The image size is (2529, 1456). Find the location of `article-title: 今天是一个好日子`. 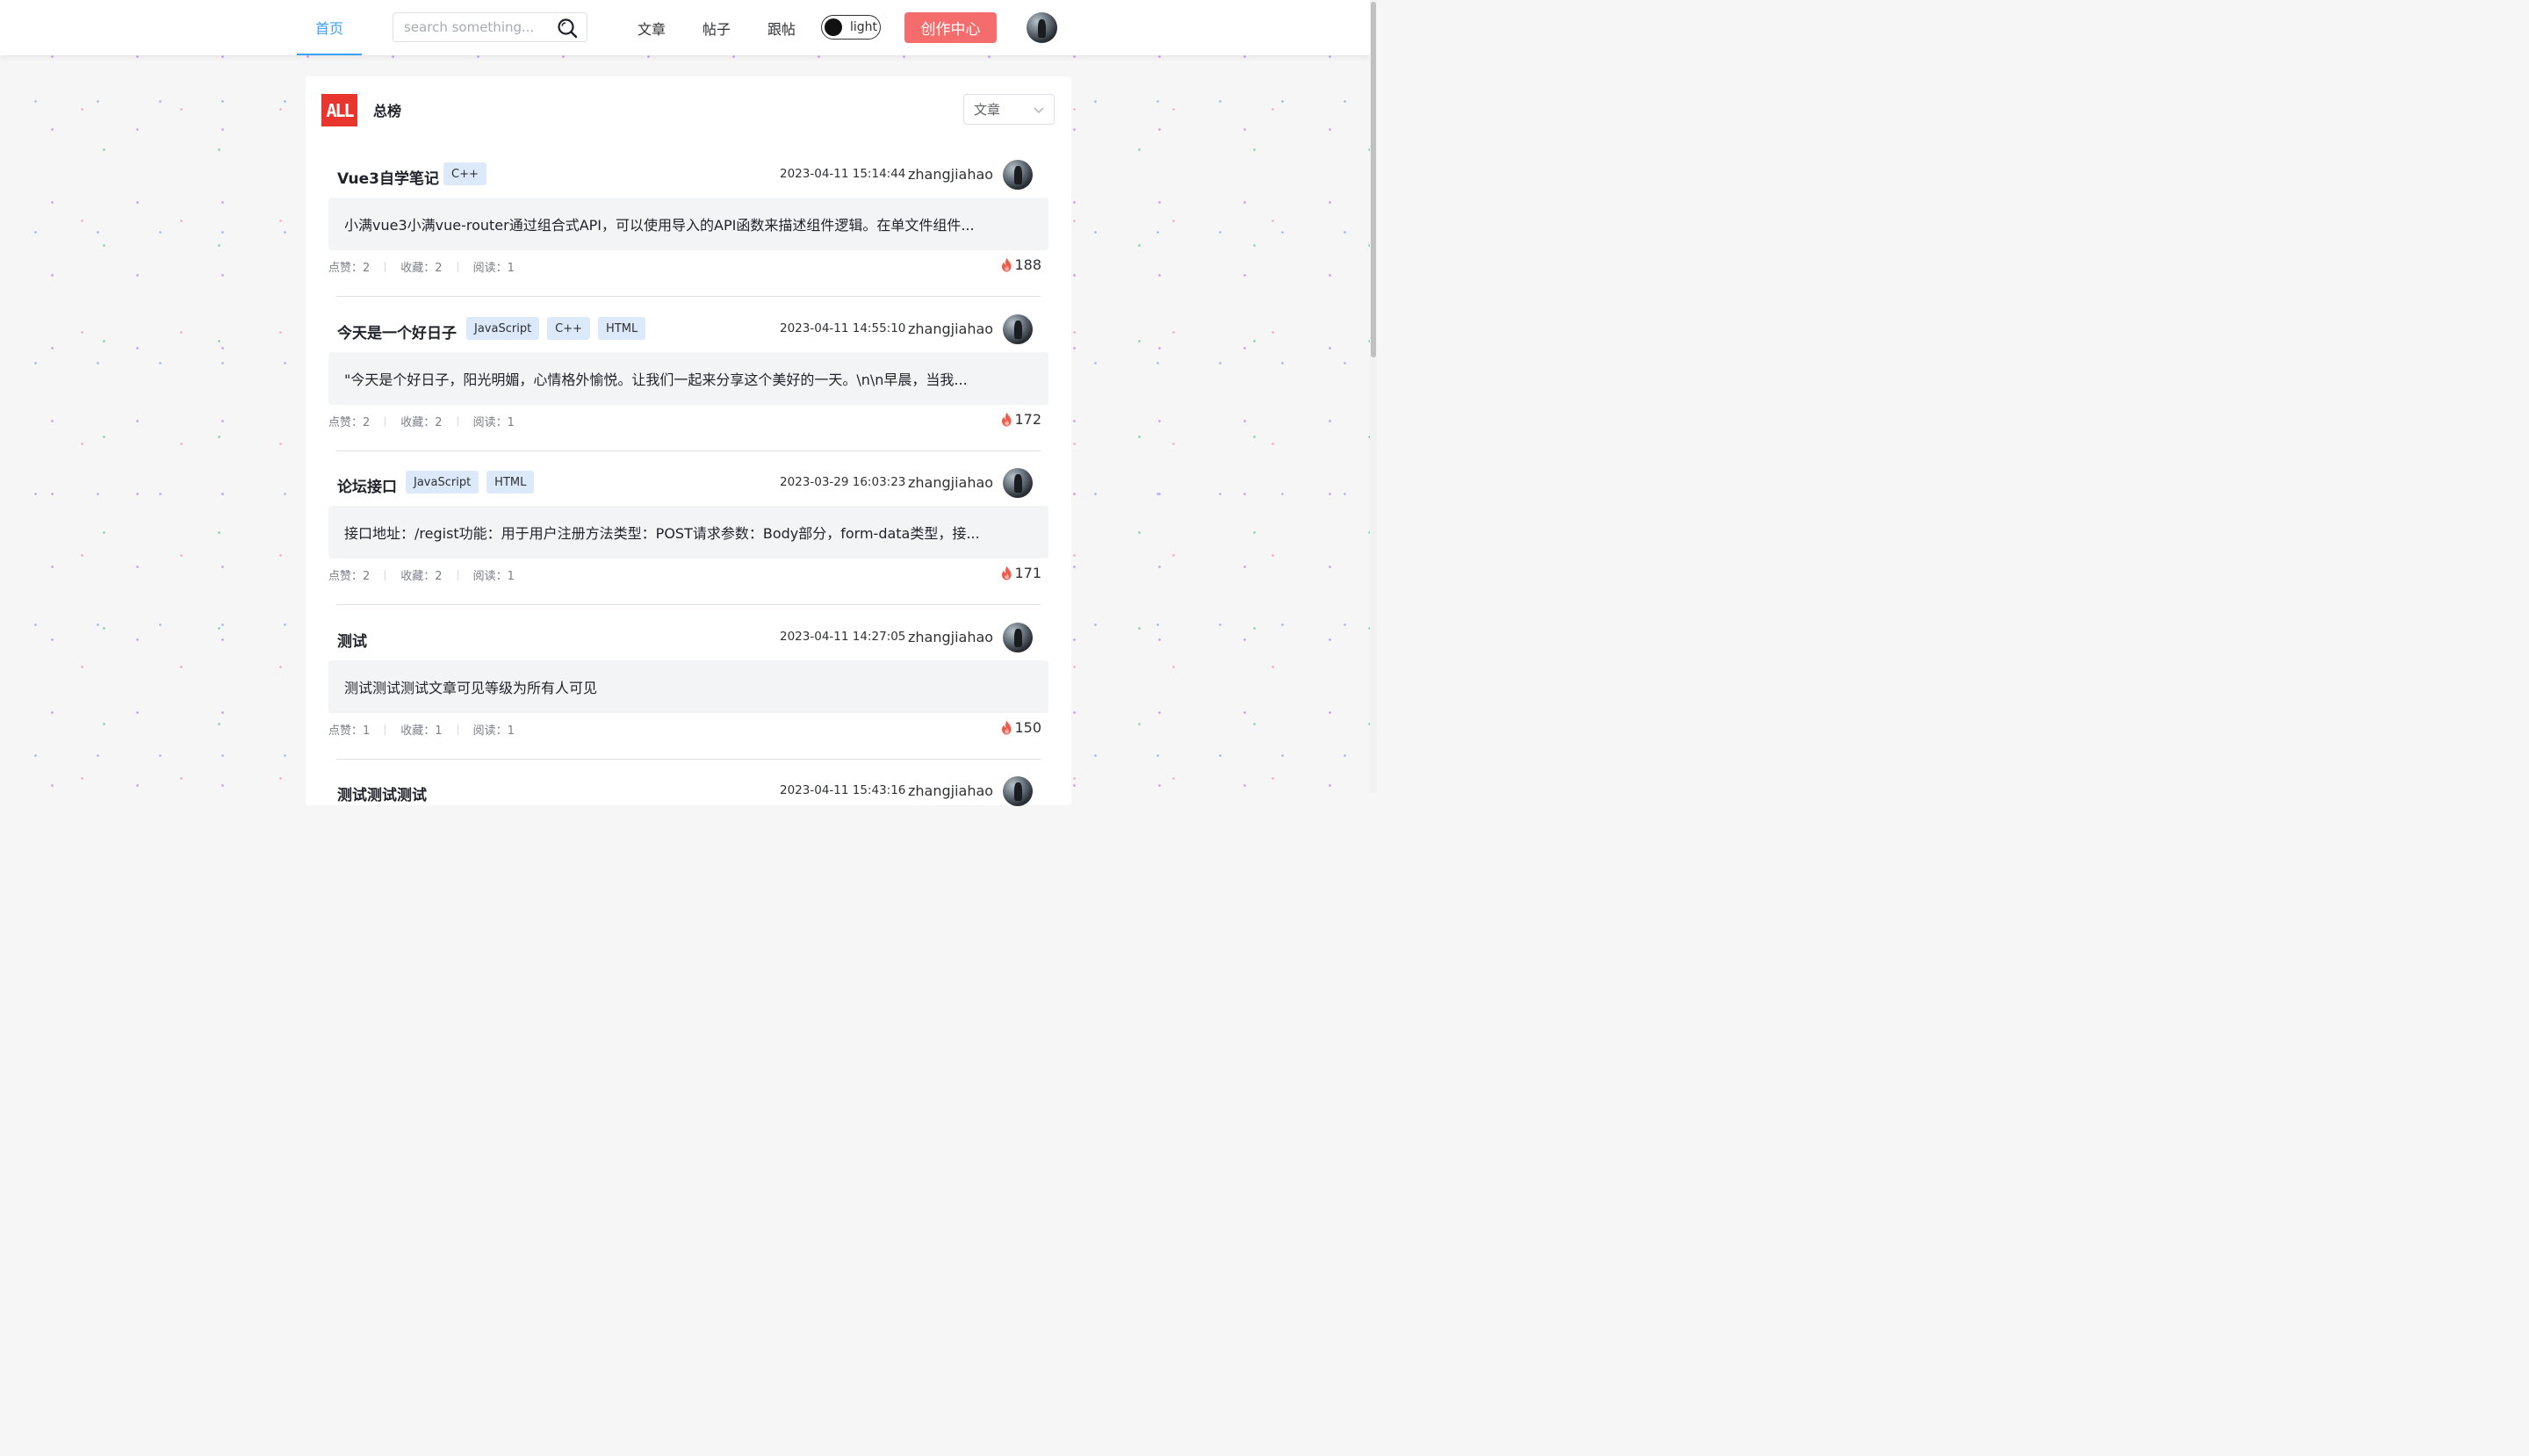

article-title: 今天是一个好日子 is located at coordinates (397, 331).